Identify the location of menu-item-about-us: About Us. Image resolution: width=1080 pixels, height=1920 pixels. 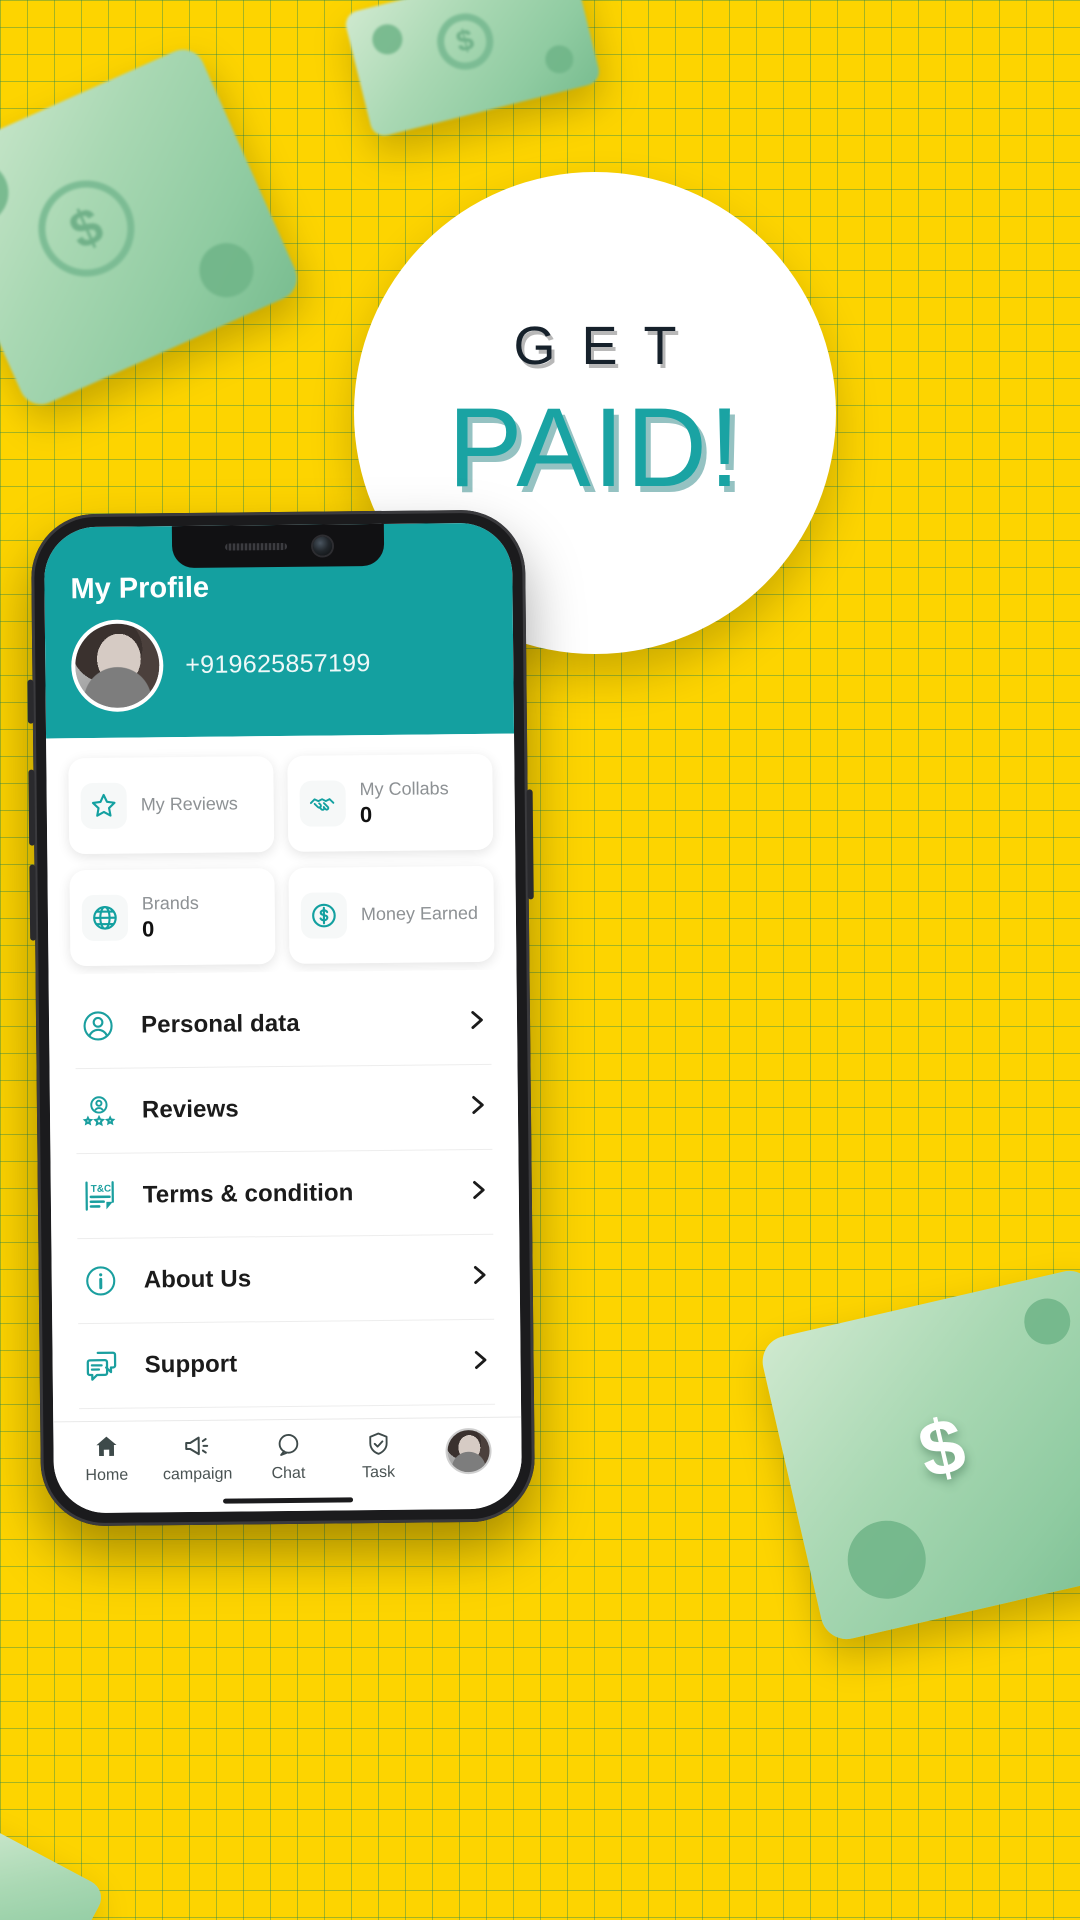
(286, 1279).